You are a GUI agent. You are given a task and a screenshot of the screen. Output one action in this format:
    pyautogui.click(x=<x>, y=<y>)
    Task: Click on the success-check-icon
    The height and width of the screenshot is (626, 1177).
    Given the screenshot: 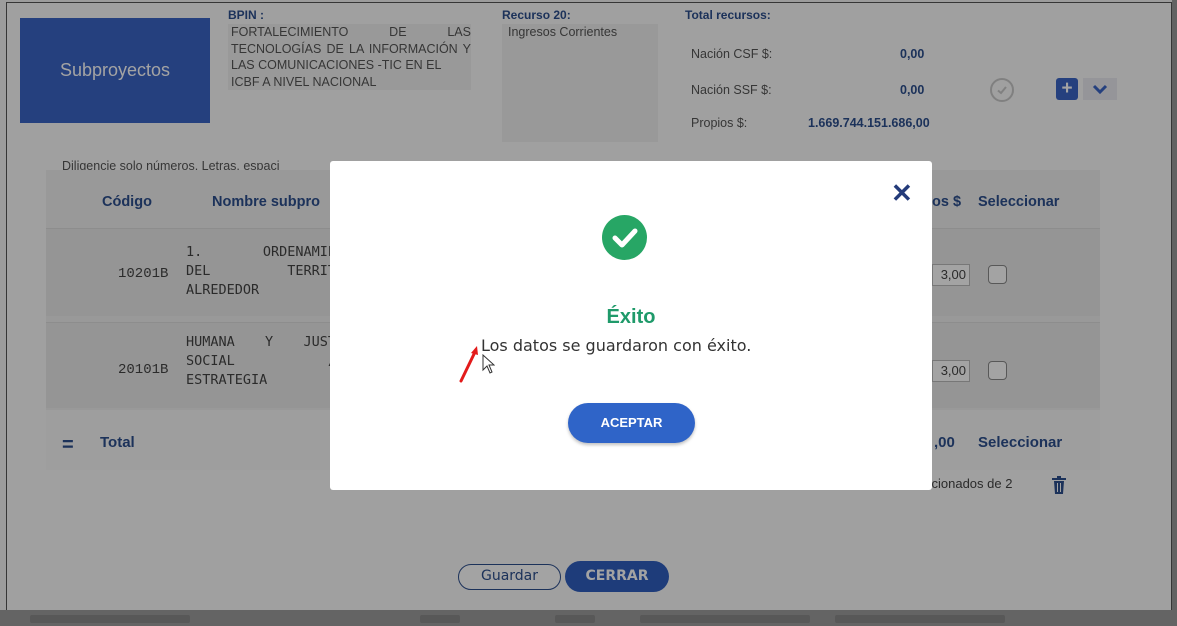 What is the action you would take?
    pyautogui.click(x=624, y=237)
    